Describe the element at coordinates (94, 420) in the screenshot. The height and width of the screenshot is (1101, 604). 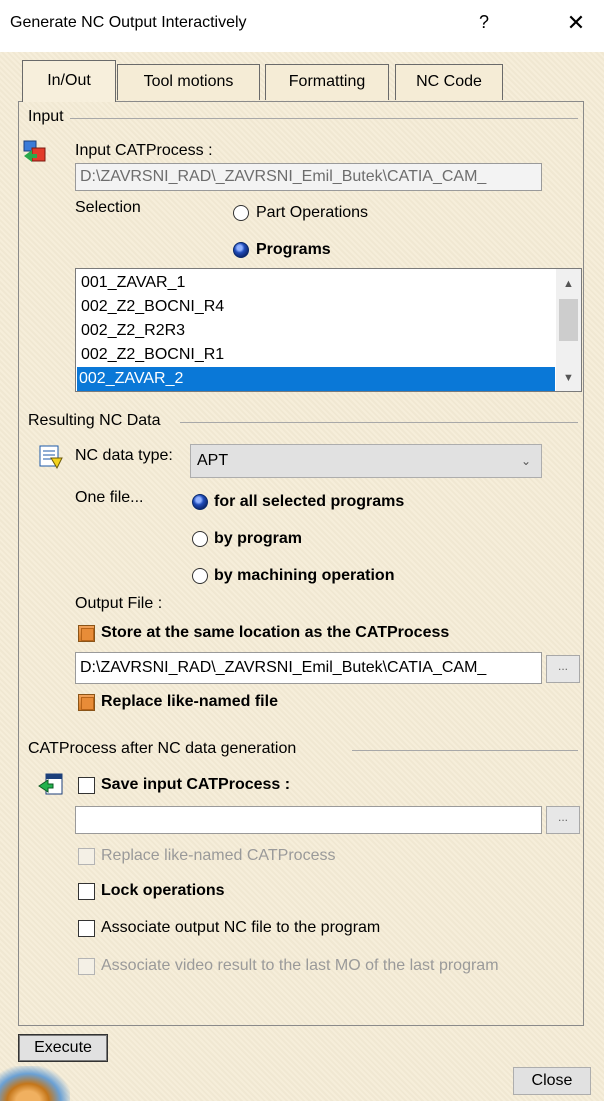
I see `result-group-label: Resulting NC Data` at that location.